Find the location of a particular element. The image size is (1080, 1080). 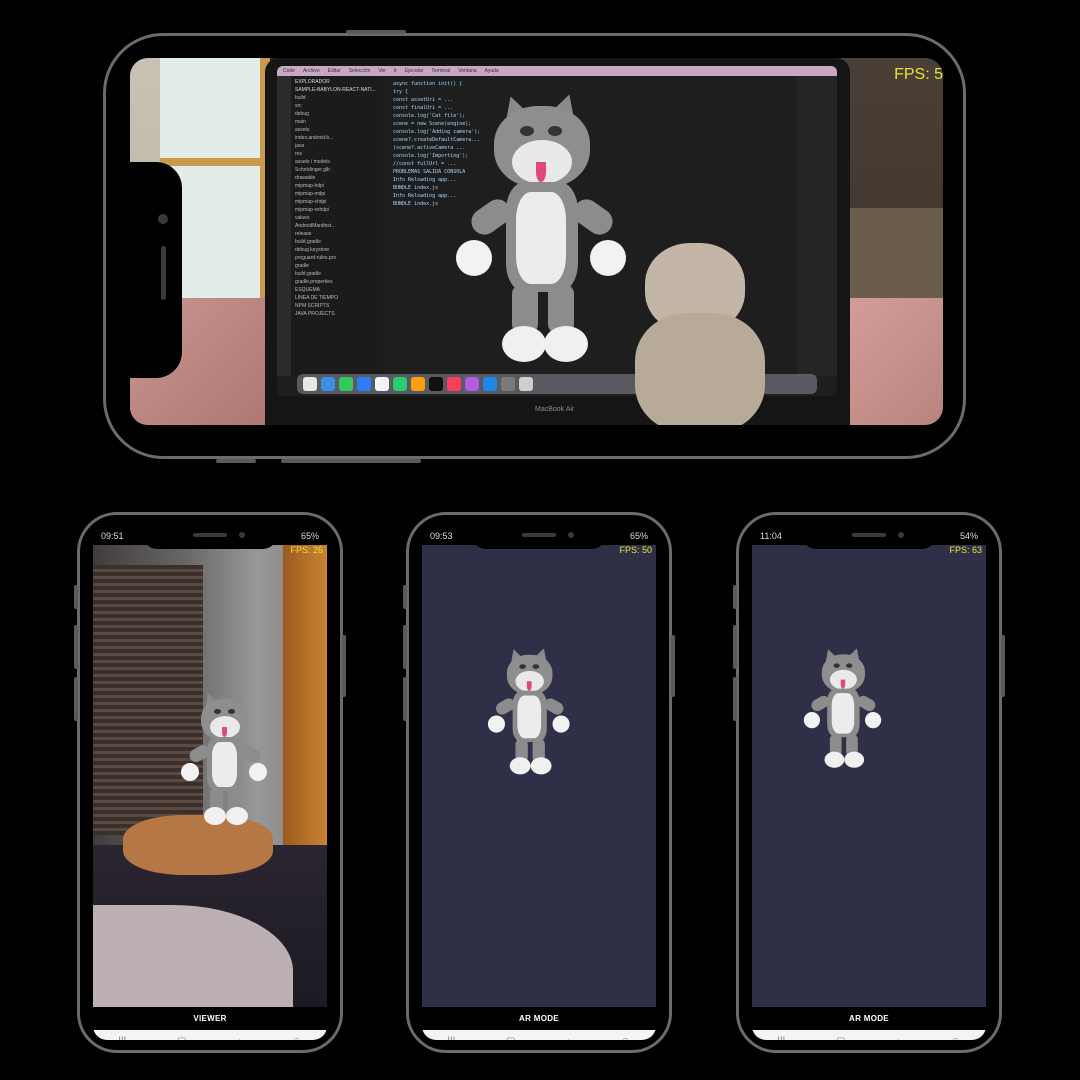

phone-screen: 09:51 65% FPS: 26 VIEWER is located at coordinates (210, 783).